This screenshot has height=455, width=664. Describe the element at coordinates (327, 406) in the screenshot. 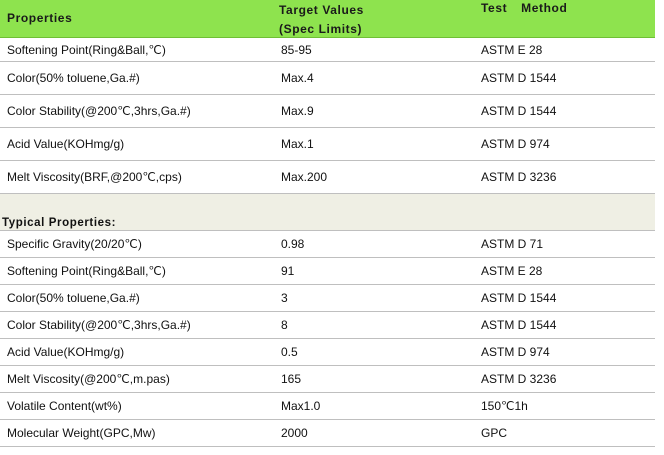

I see `table-row: Volatile Content(wt%) Max1.0 150℃1h` at that location.